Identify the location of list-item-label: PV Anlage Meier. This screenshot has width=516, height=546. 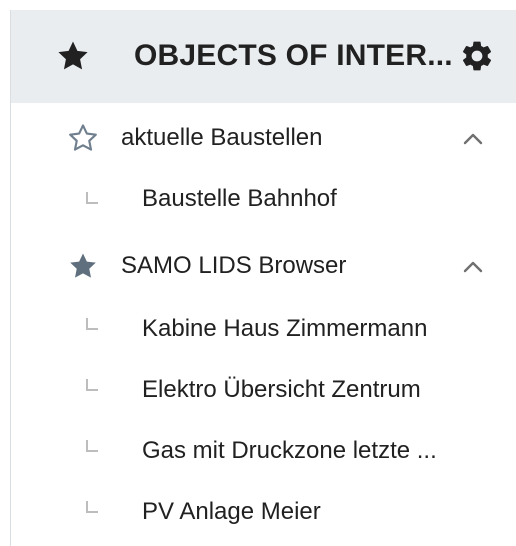
(231, 511).